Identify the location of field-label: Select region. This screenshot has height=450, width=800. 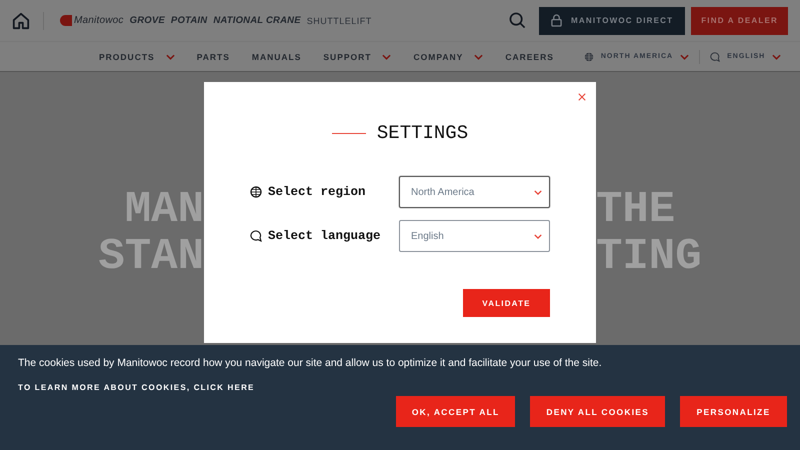
(317, 192).